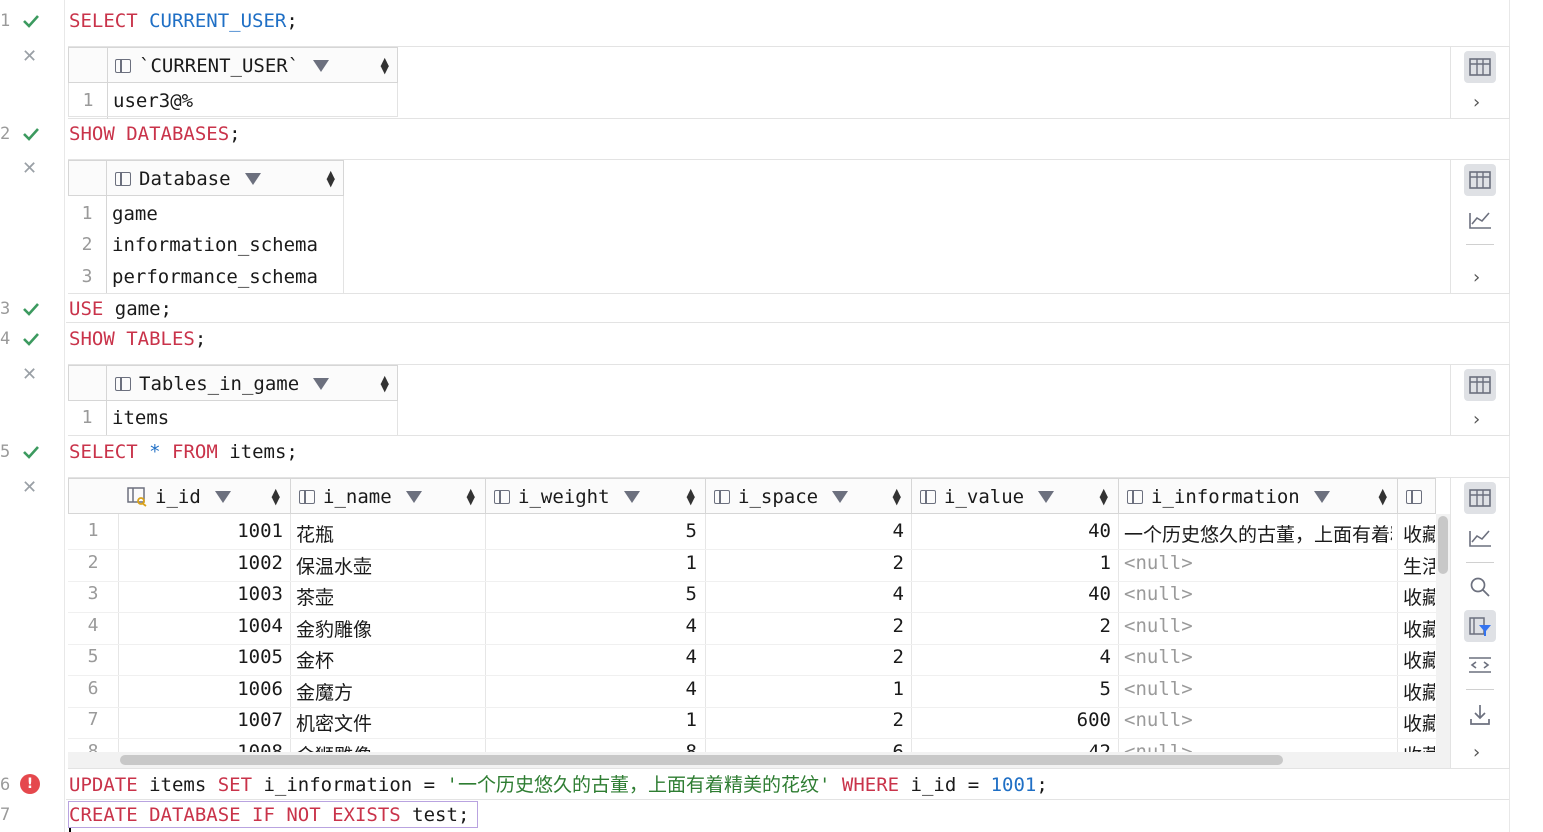 Image resolution: width=1543 pixels, height=832 pixels. What do you see at coordinates (137, 339) in the screenshot?
I see `code-line-4: SHOW TABLES;` at bounding box center [137, 339].